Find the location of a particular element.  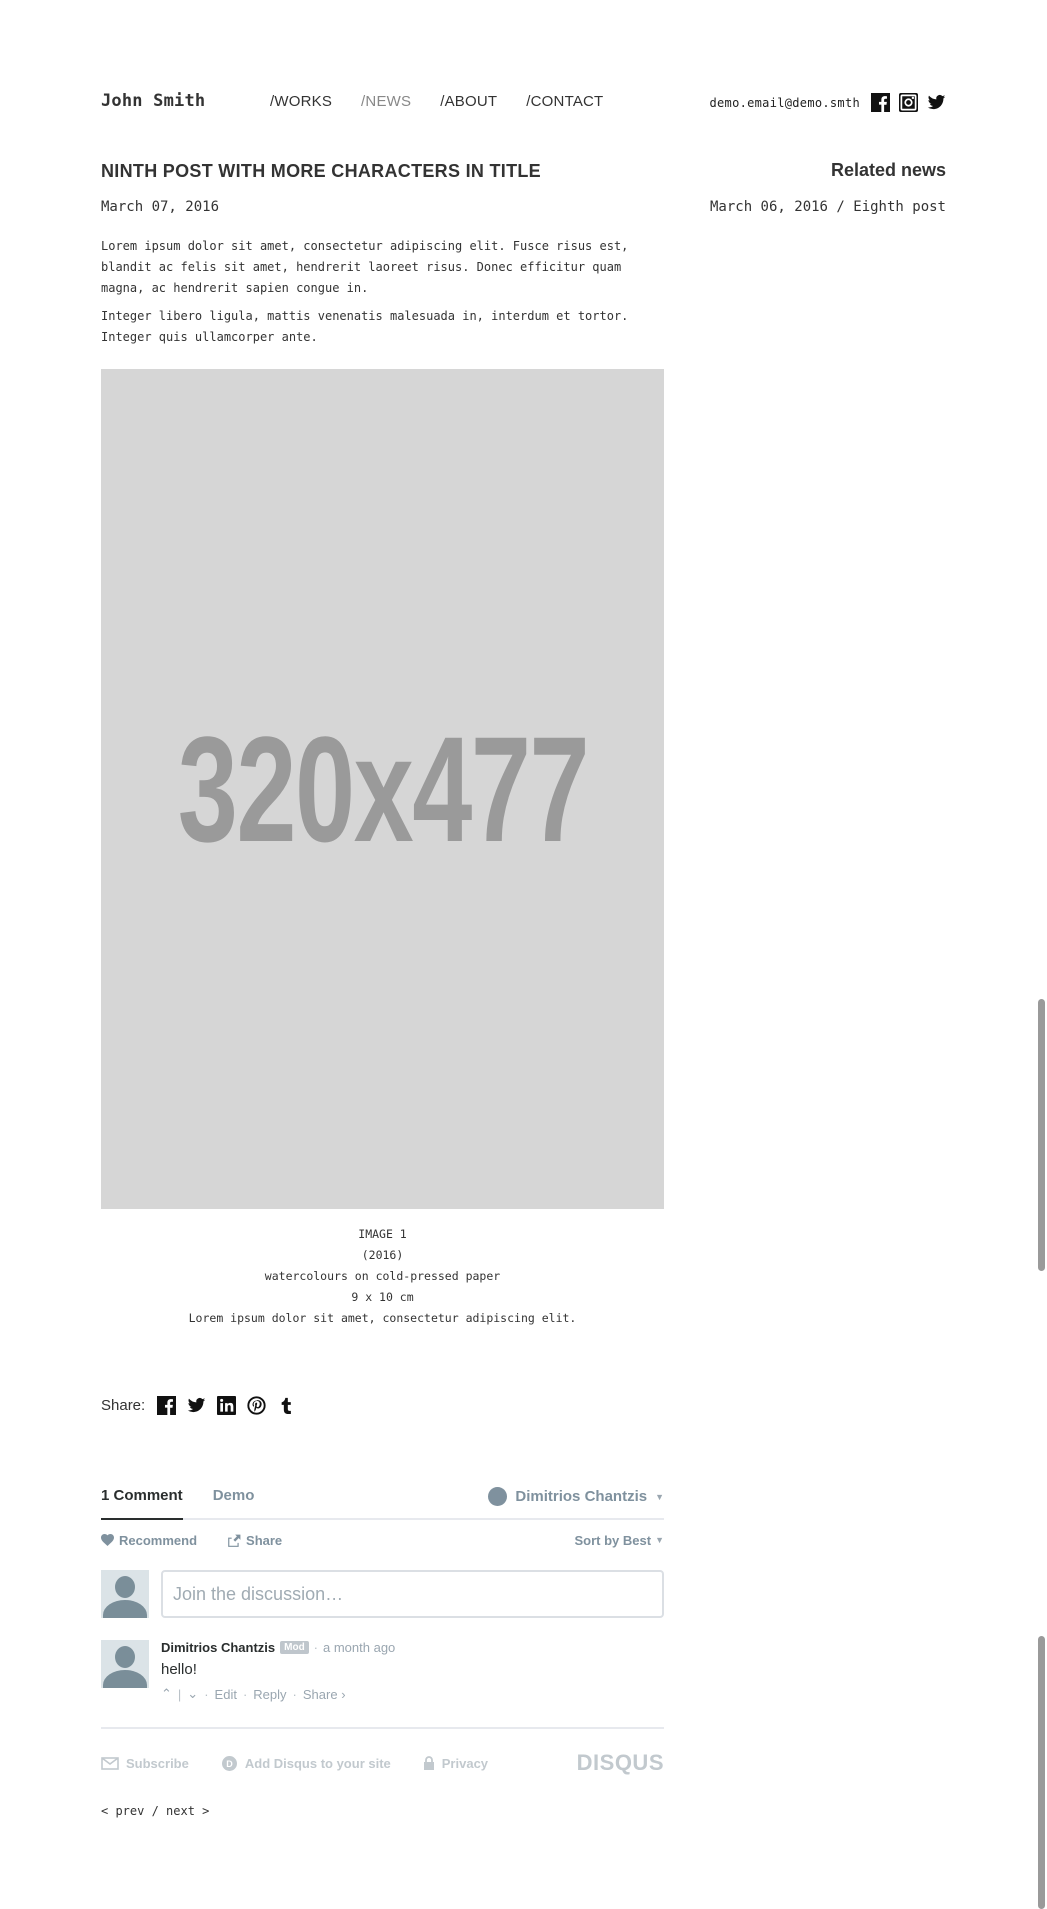

edit-link: Edit is located at coordinates (226, 1694).